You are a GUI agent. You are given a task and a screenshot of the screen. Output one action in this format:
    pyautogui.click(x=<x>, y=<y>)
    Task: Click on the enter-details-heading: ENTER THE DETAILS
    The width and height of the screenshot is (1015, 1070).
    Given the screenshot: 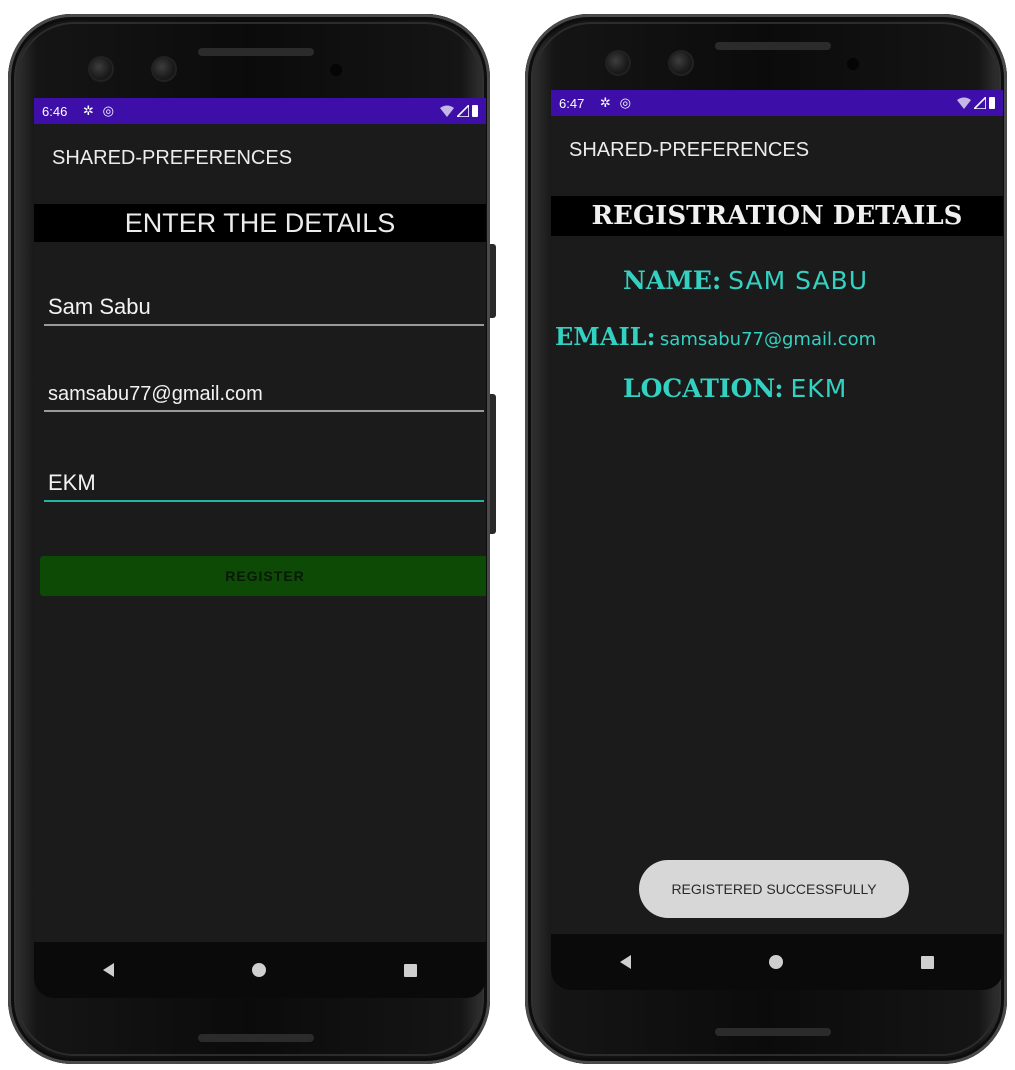 What is the action you would take?
    pyautogui.click(x=260, y=223)
    